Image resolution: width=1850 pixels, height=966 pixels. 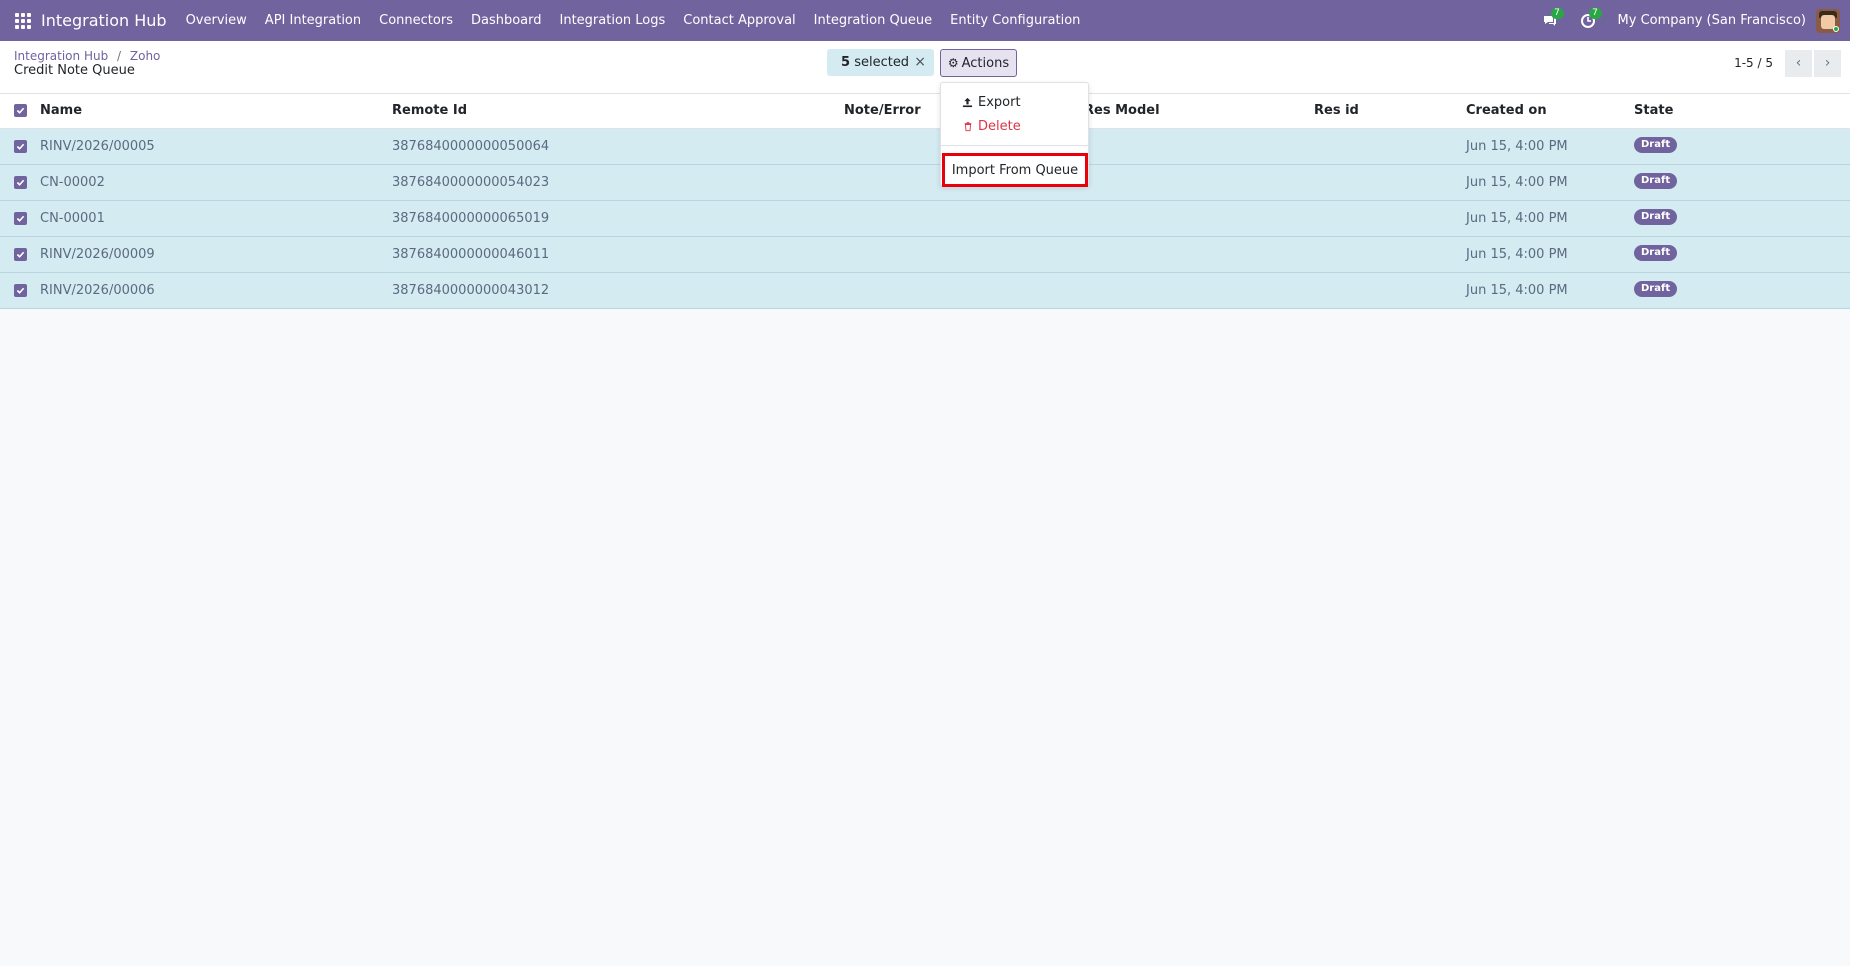 I want to click on app-menu-grid-icon, so click(x=23, y=20).